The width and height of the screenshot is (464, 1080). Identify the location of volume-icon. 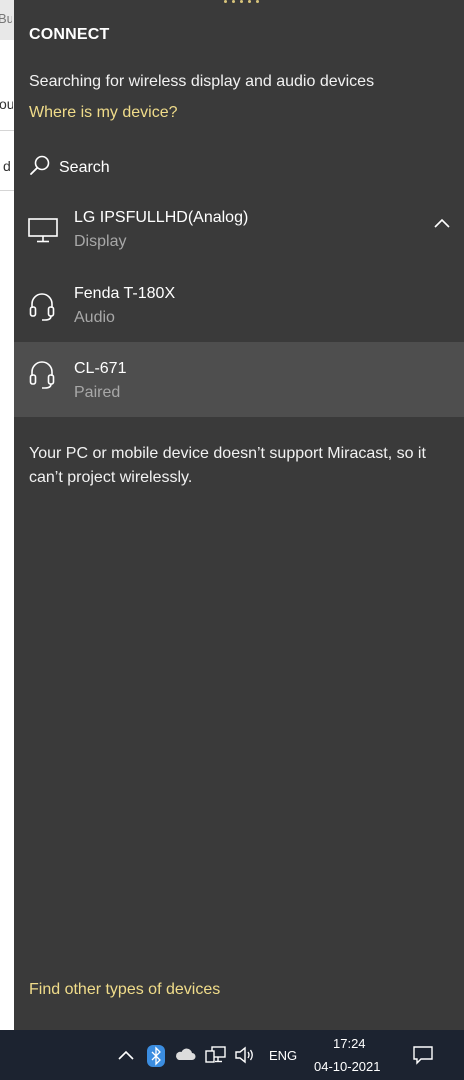
(244, 1055).